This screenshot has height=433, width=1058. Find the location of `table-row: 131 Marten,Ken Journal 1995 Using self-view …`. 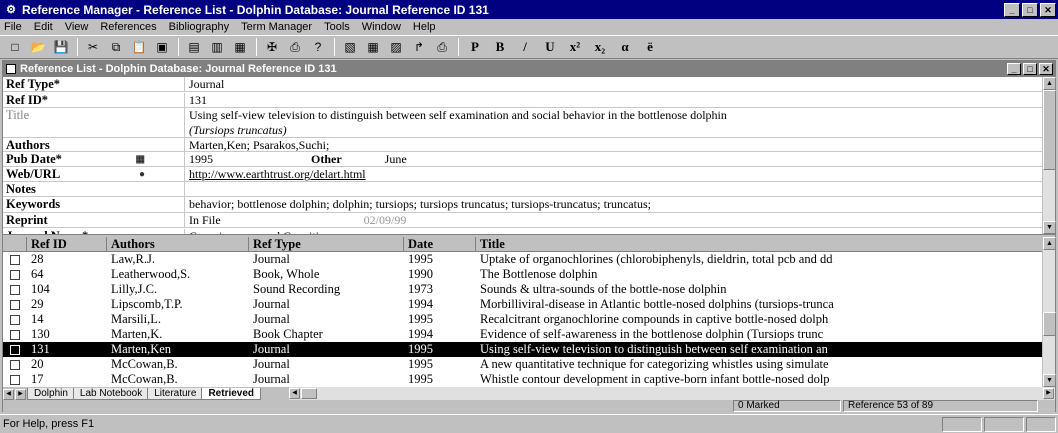

table-row: 131 Marten,Ken Journal 1995 Using self-view … is located at coordinates (523, 349).